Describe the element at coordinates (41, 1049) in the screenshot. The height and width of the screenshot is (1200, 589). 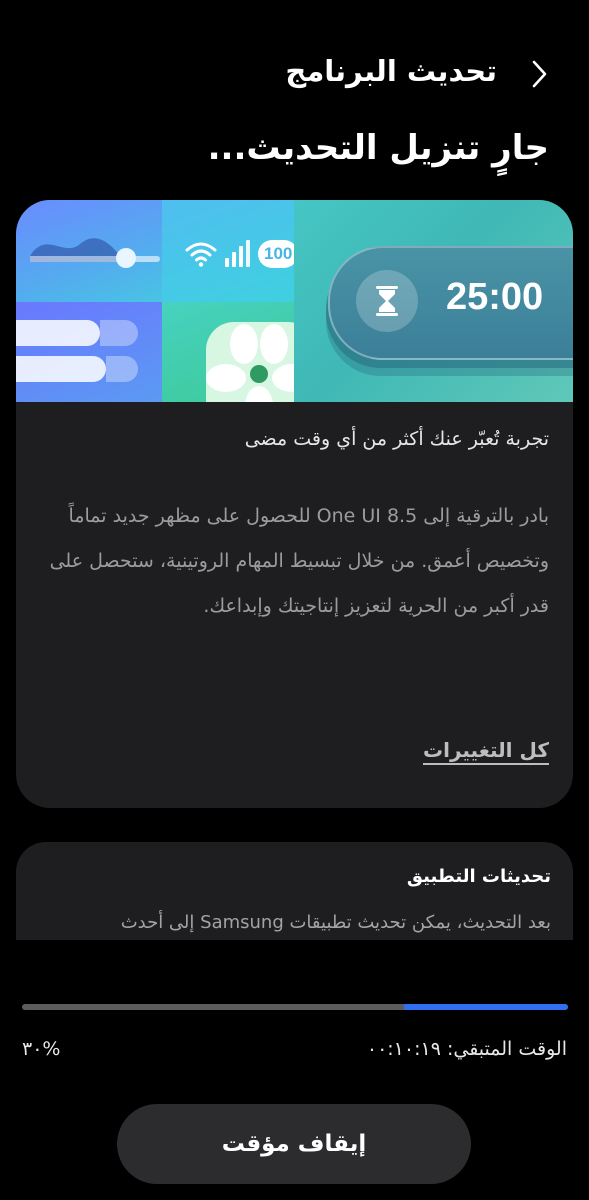
I see `progress-percent: %٣٠` at that location.